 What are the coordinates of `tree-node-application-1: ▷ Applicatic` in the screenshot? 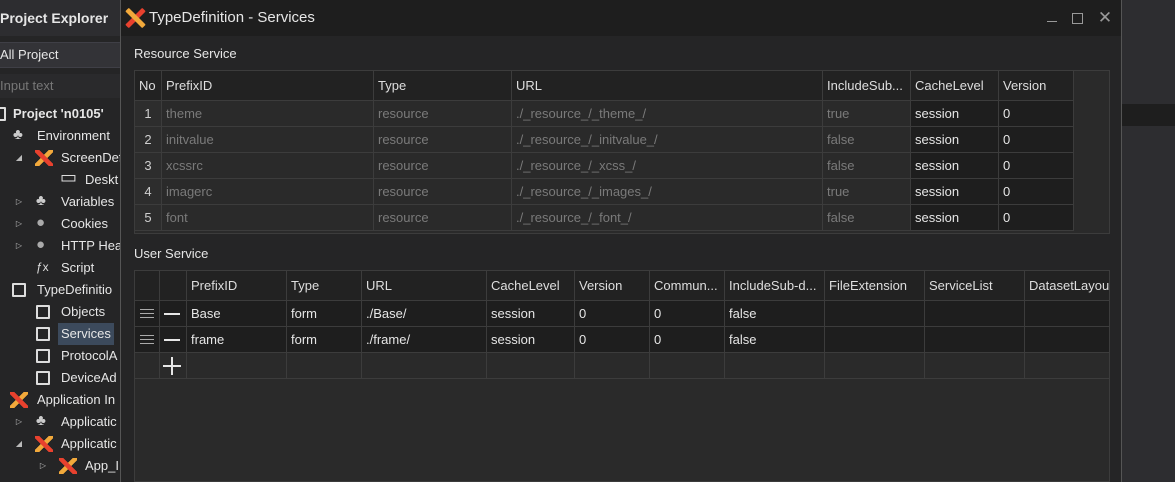 It's located at (61, 421).